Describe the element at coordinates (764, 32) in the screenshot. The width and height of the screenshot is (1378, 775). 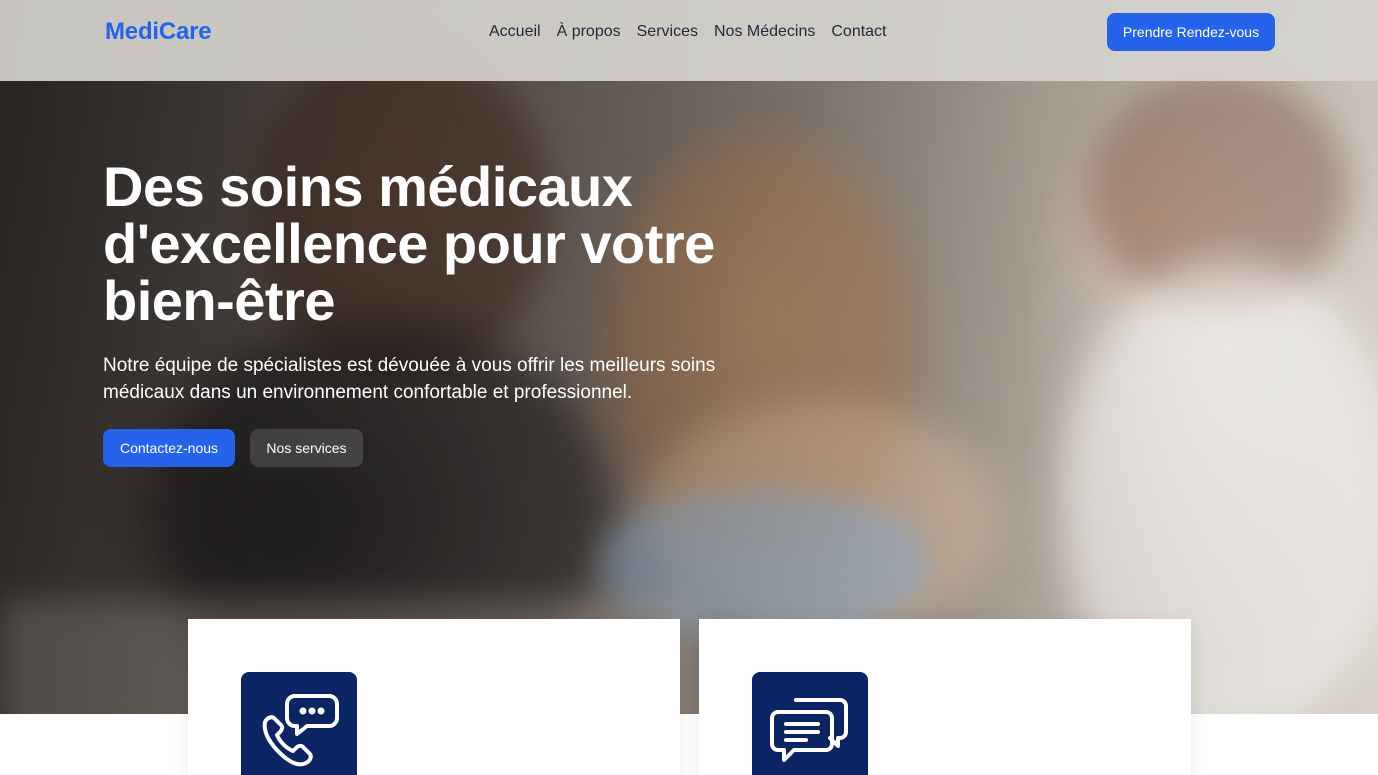
I see `nav-link-medecins: Nos Médecins` at that location.